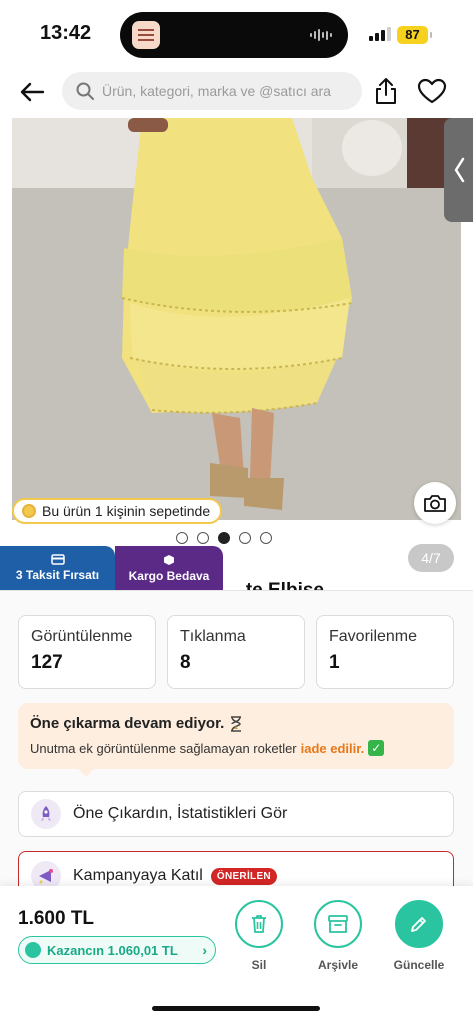  Describe the element at coordinates (126, 511) in the screenshot. I see `basket-badge-text: Bu ürün 1 kişinin sepetinde` at that location.